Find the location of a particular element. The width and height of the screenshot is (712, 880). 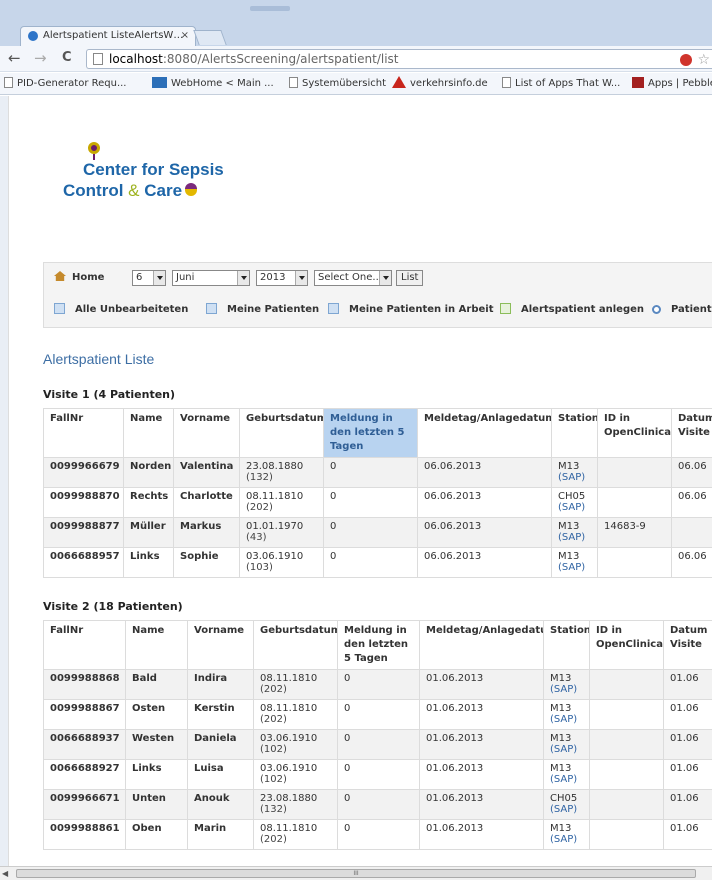

cell-value: 0066688937 is located at coordinates (85, 738).